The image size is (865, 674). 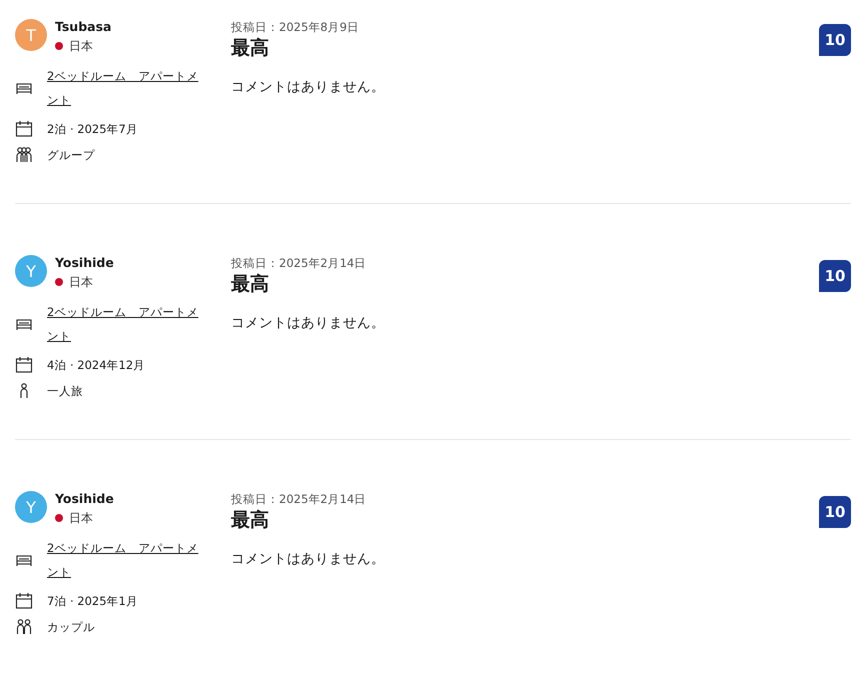 What do you see at coordinates (24, 155) in the screenshot?
I see `group-icon` at bounding box center [24, 155].